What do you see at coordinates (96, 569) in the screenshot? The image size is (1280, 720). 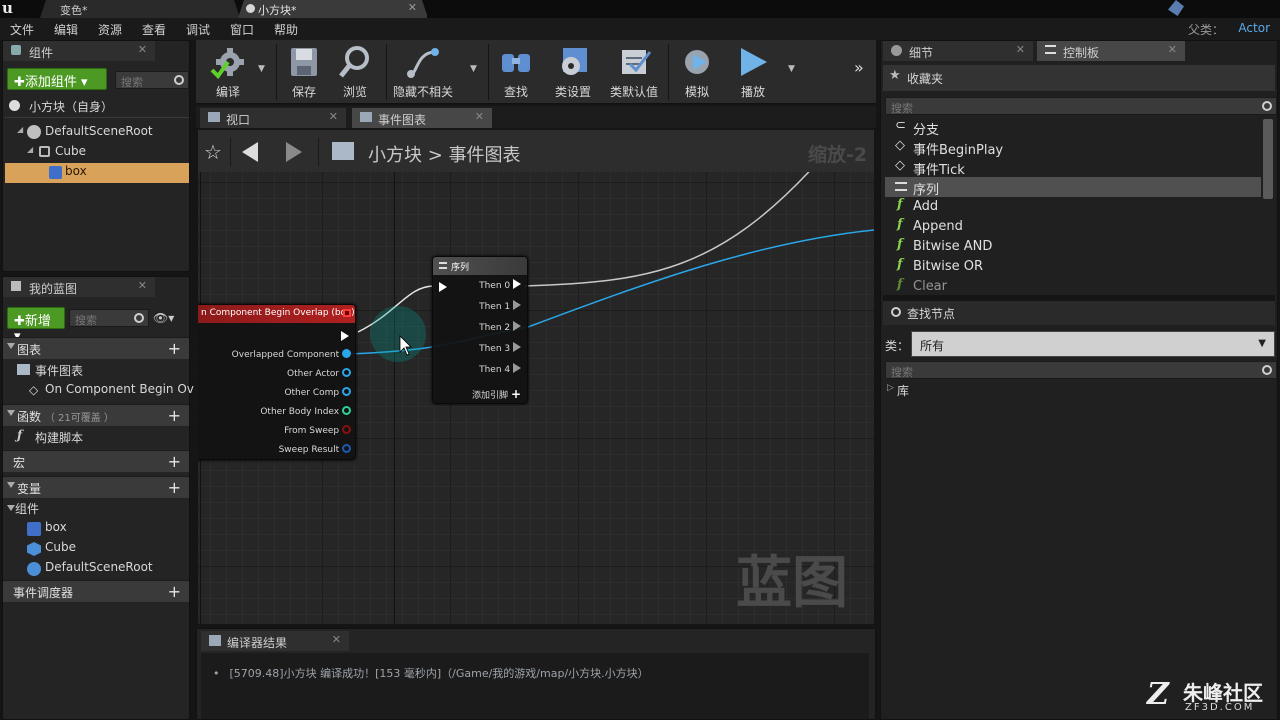 I see `variable-default-scene-root: DefaultSceneRoot` at bounding box center [96, 569].